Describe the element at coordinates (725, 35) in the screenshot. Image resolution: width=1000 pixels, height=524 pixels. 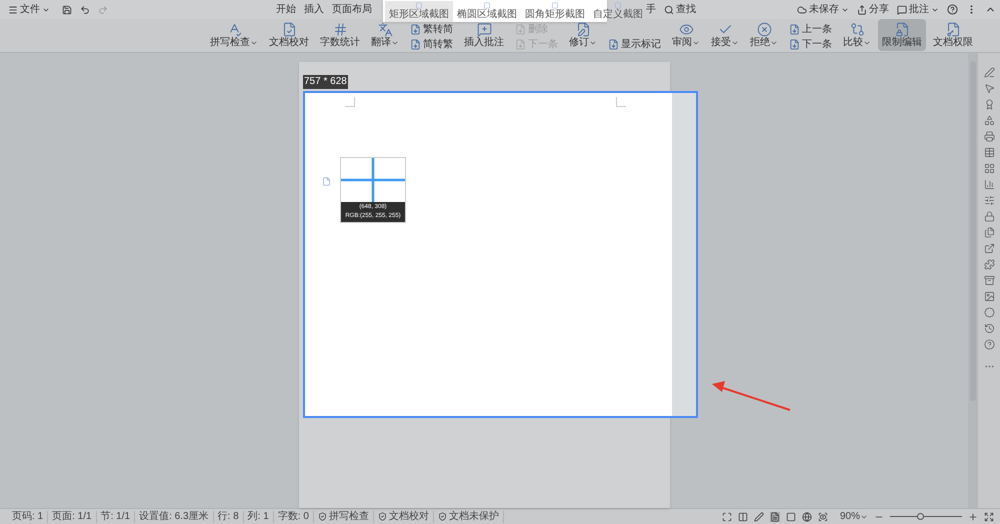
I see `ribbon-button: 接受` at that location.